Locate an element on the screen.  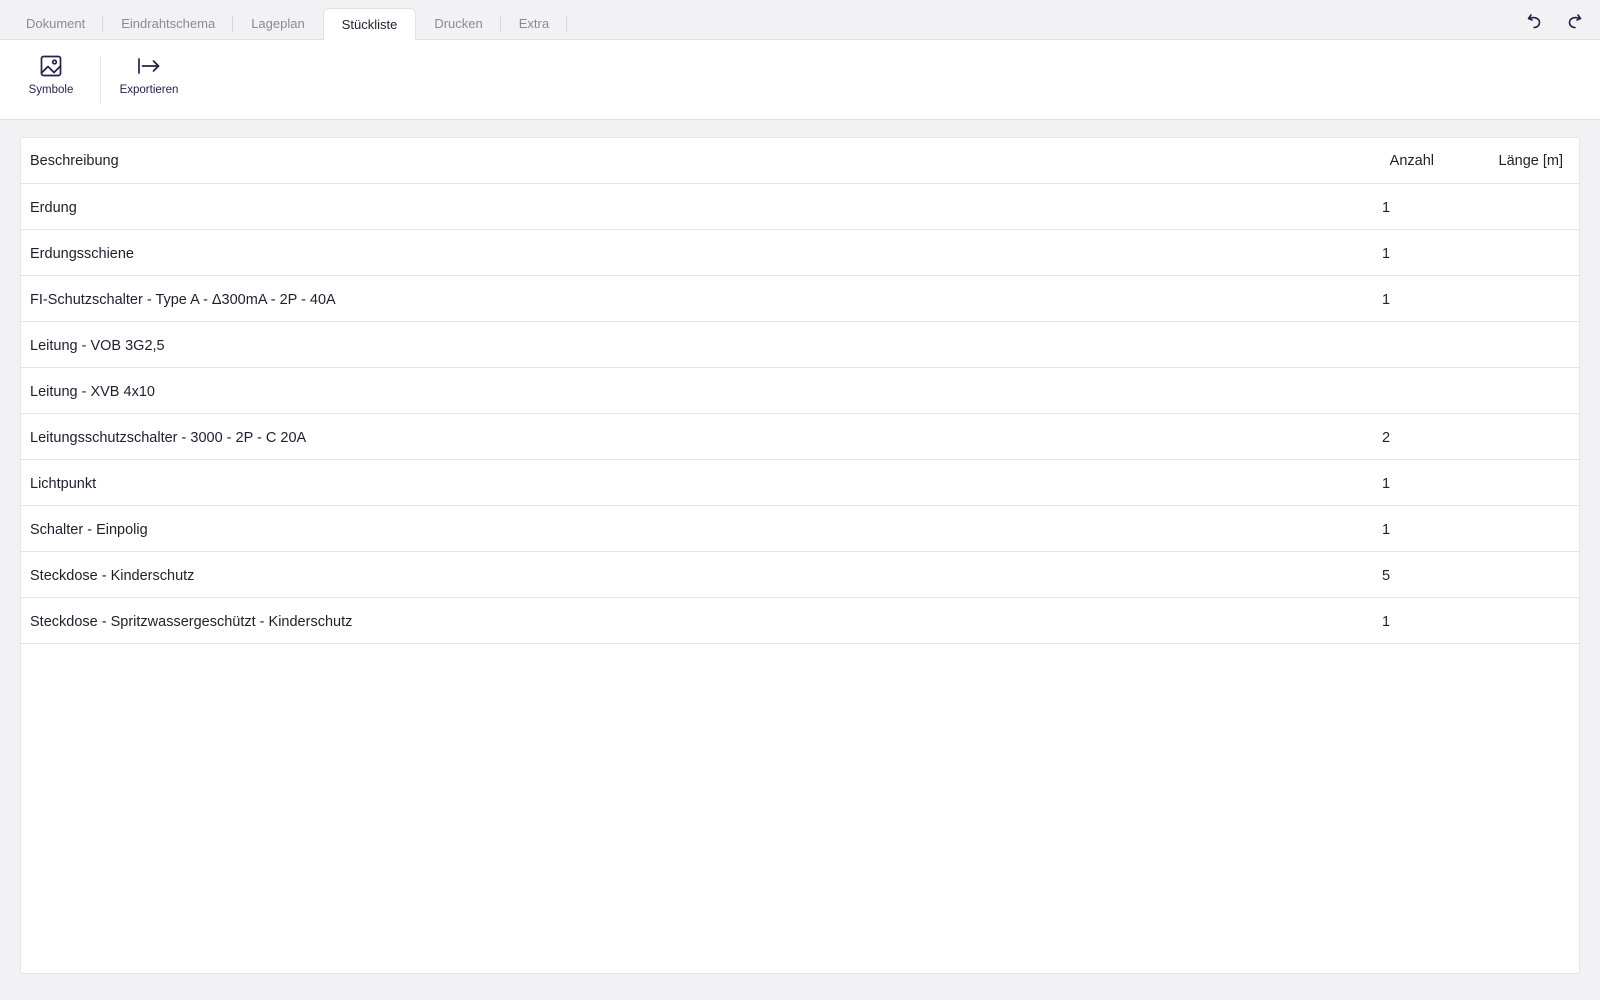
column-header-count: Anzahl is located at coordinates (1412, 161).